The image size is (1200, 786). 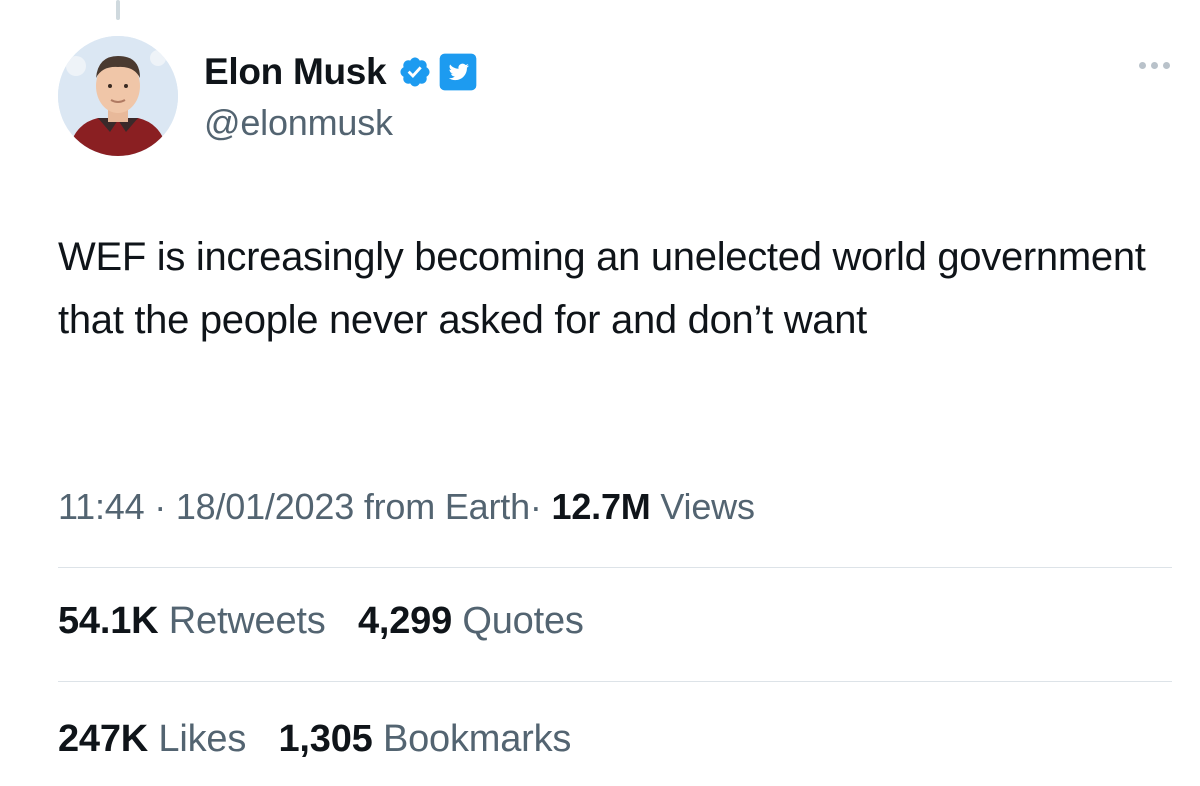 I want to click on author-name-row: Elon Musk, so click(x=341, y=72).